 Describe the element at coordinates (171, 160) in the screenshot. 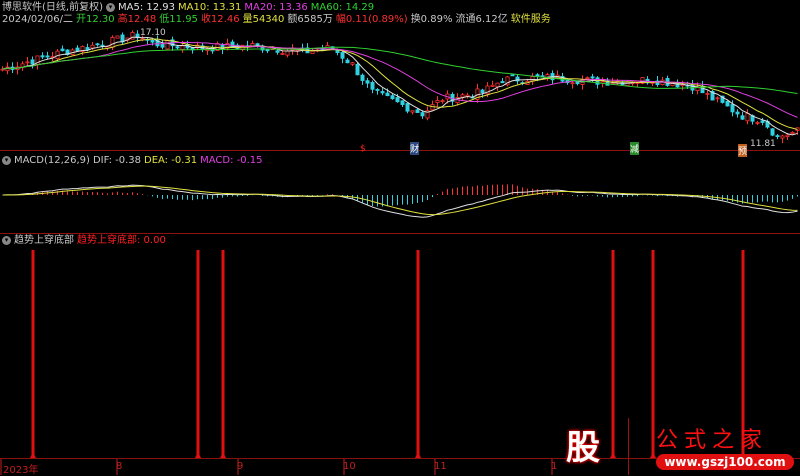

I see `dea-value: DEA: -0.31` at that location.